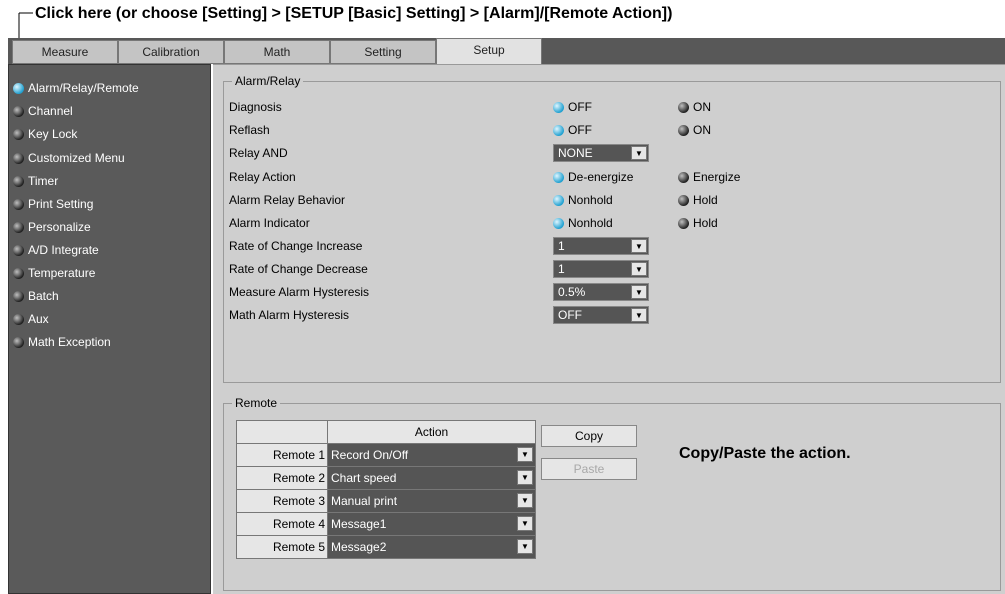 The height and width of the screenshot is (594, 1005). Describe the element at coordinates (268, 81) in the screenshot. I see `alarm-relay-title: Alarm/Relay` at that location.